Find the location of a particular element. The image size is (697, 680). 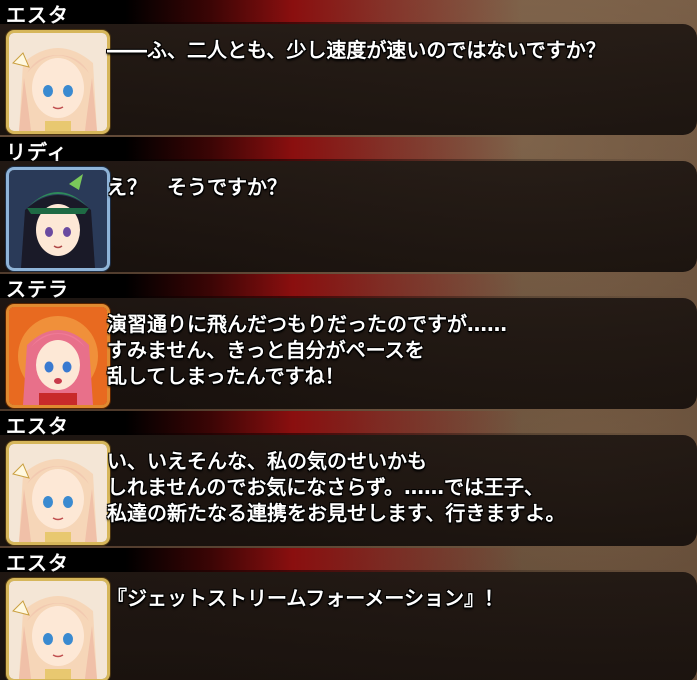

dialogue-text: え？ そうですか？ is located at coordinates (397, 187).